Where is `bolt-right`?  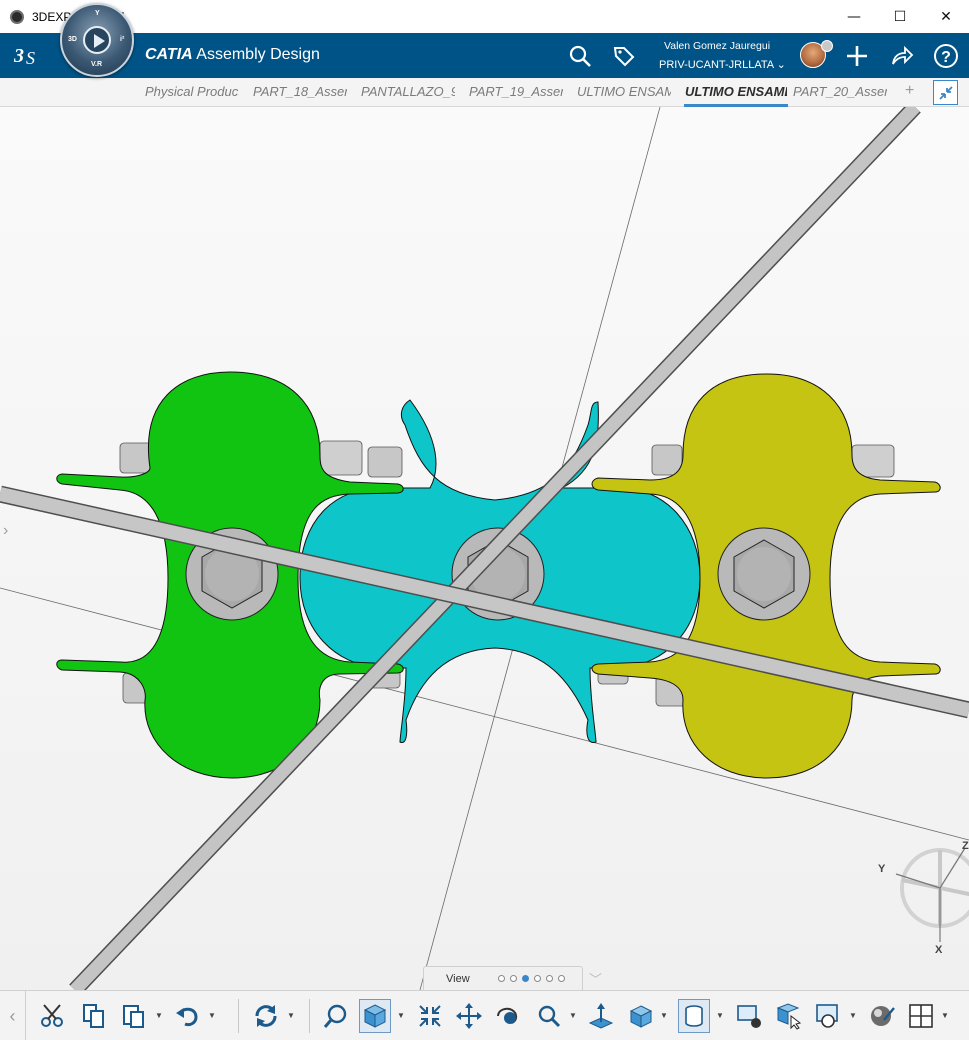
bolt-right is located at coordinates (764, 574).